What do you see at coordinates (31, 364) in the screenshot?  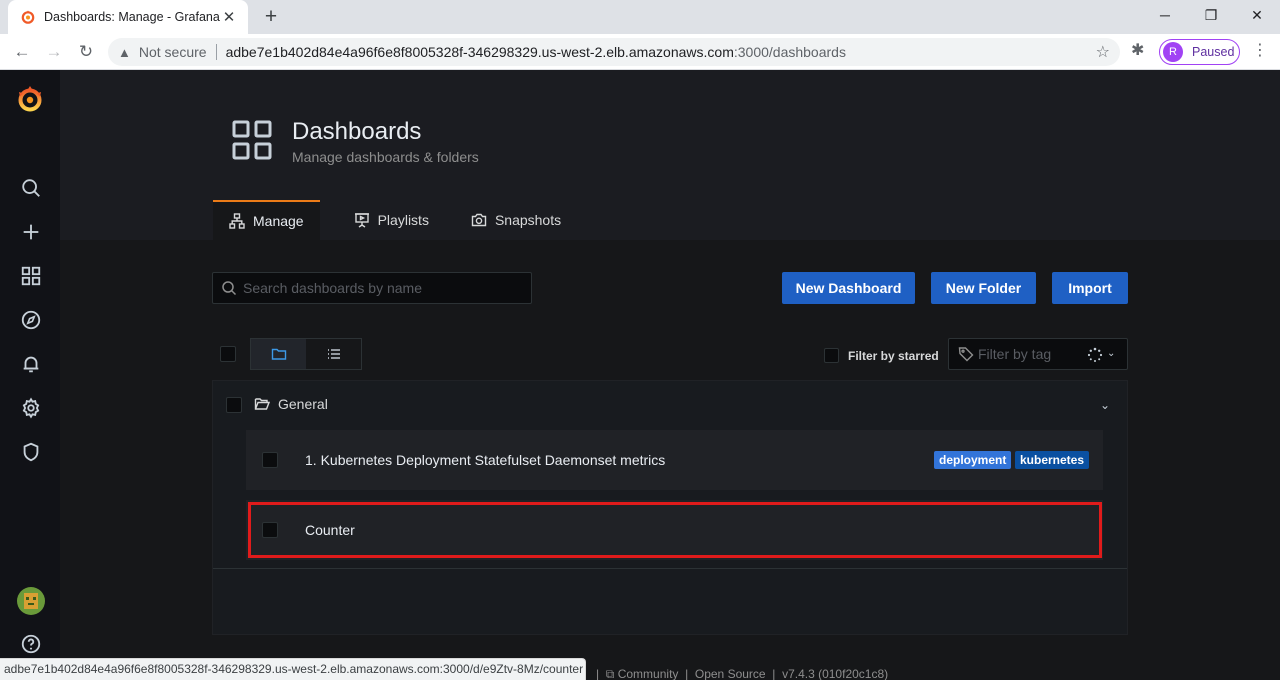 I see `alerting-bell-icon` at bounding box center [31, 364].